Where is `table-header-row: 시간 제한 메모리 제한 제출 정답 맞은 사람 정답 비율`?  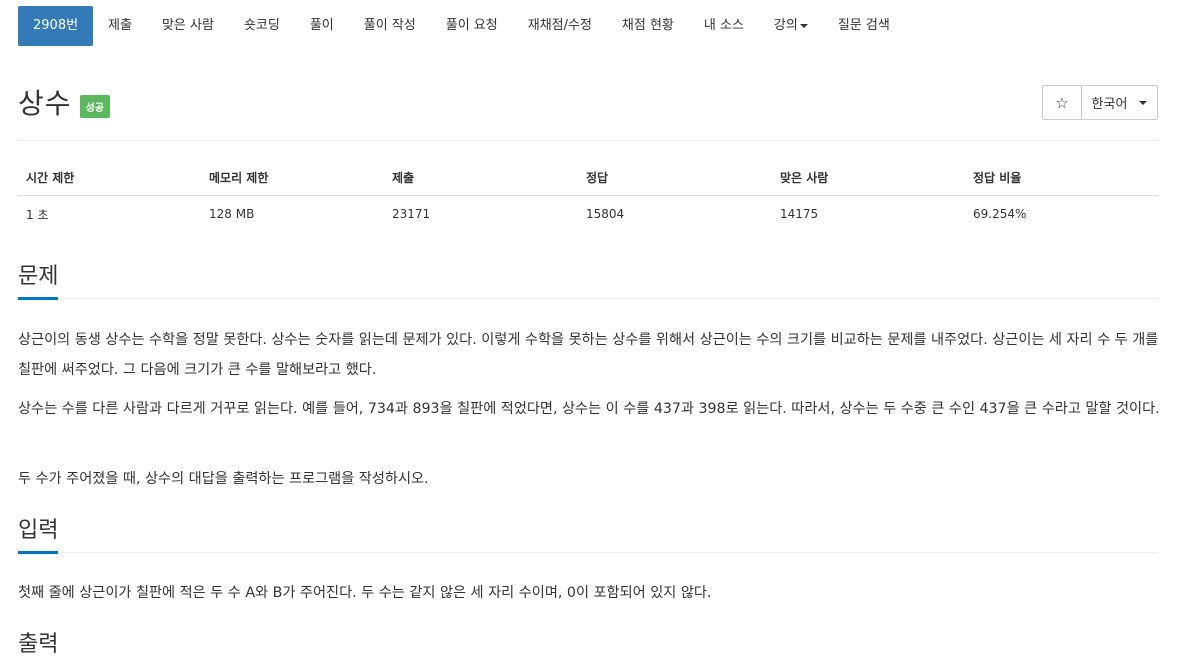
table-header-row: 시간 제한 메모리 제한 제출 정답 맞은 사람 정답 비율 is located at coordinates (588, 178).